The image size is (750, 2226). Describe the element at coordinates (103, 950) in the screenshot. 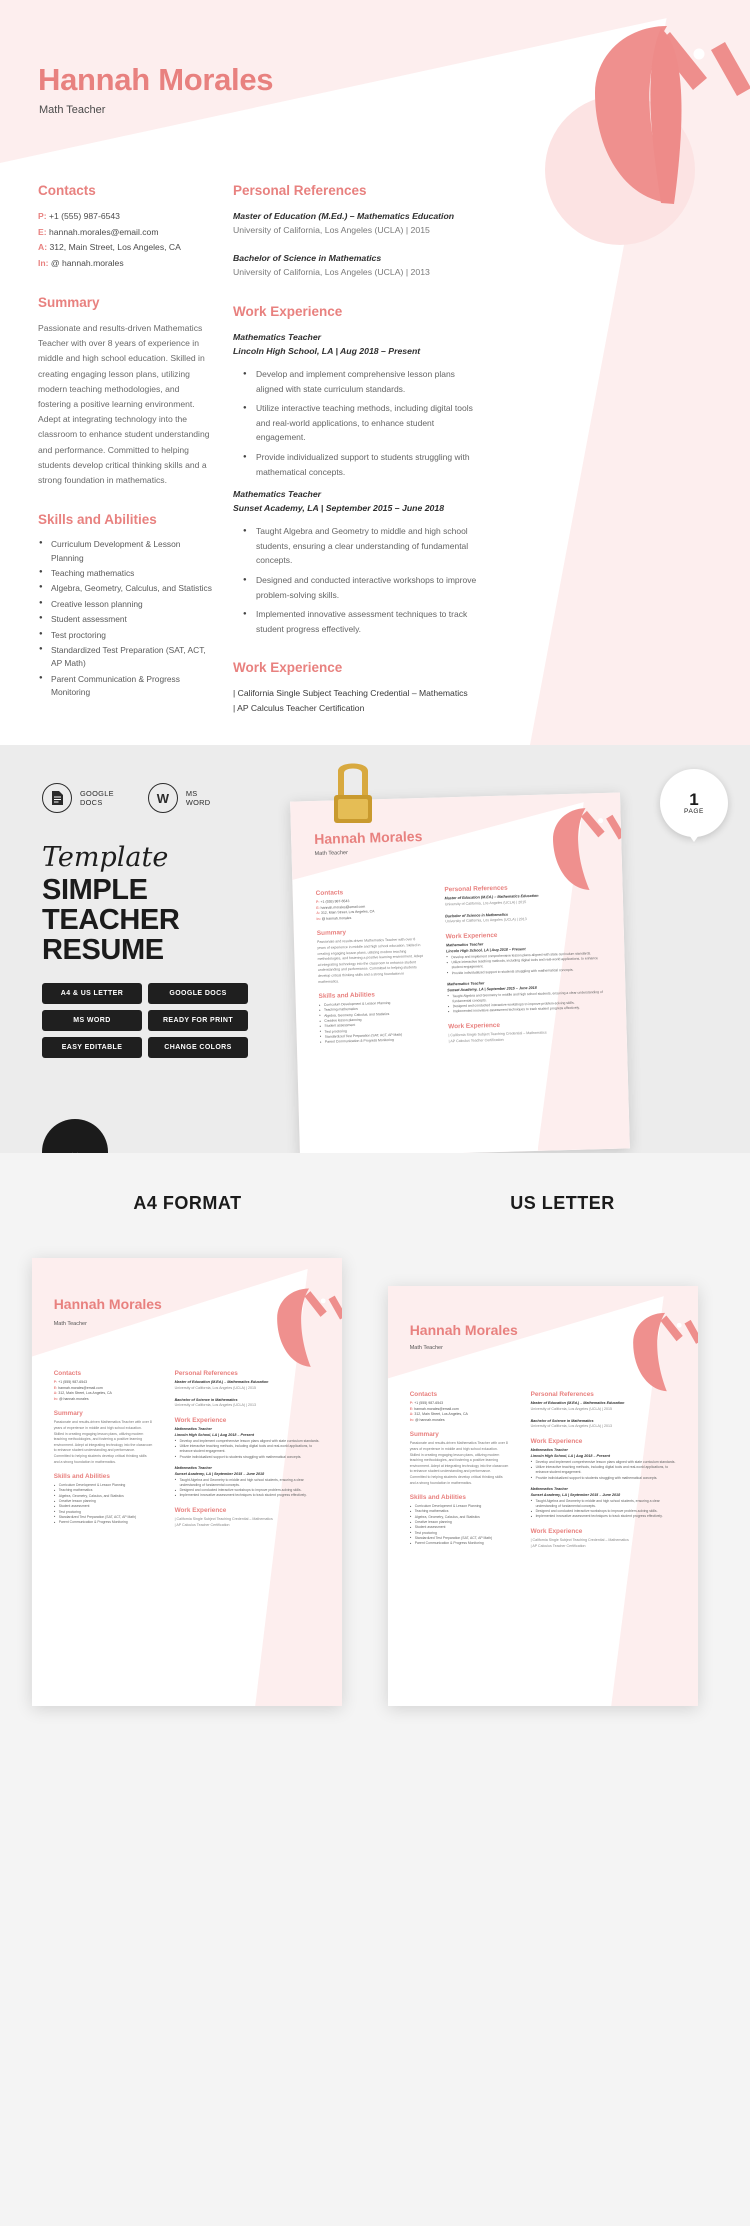

I see `promo-headline-3: RESUME` at that location.